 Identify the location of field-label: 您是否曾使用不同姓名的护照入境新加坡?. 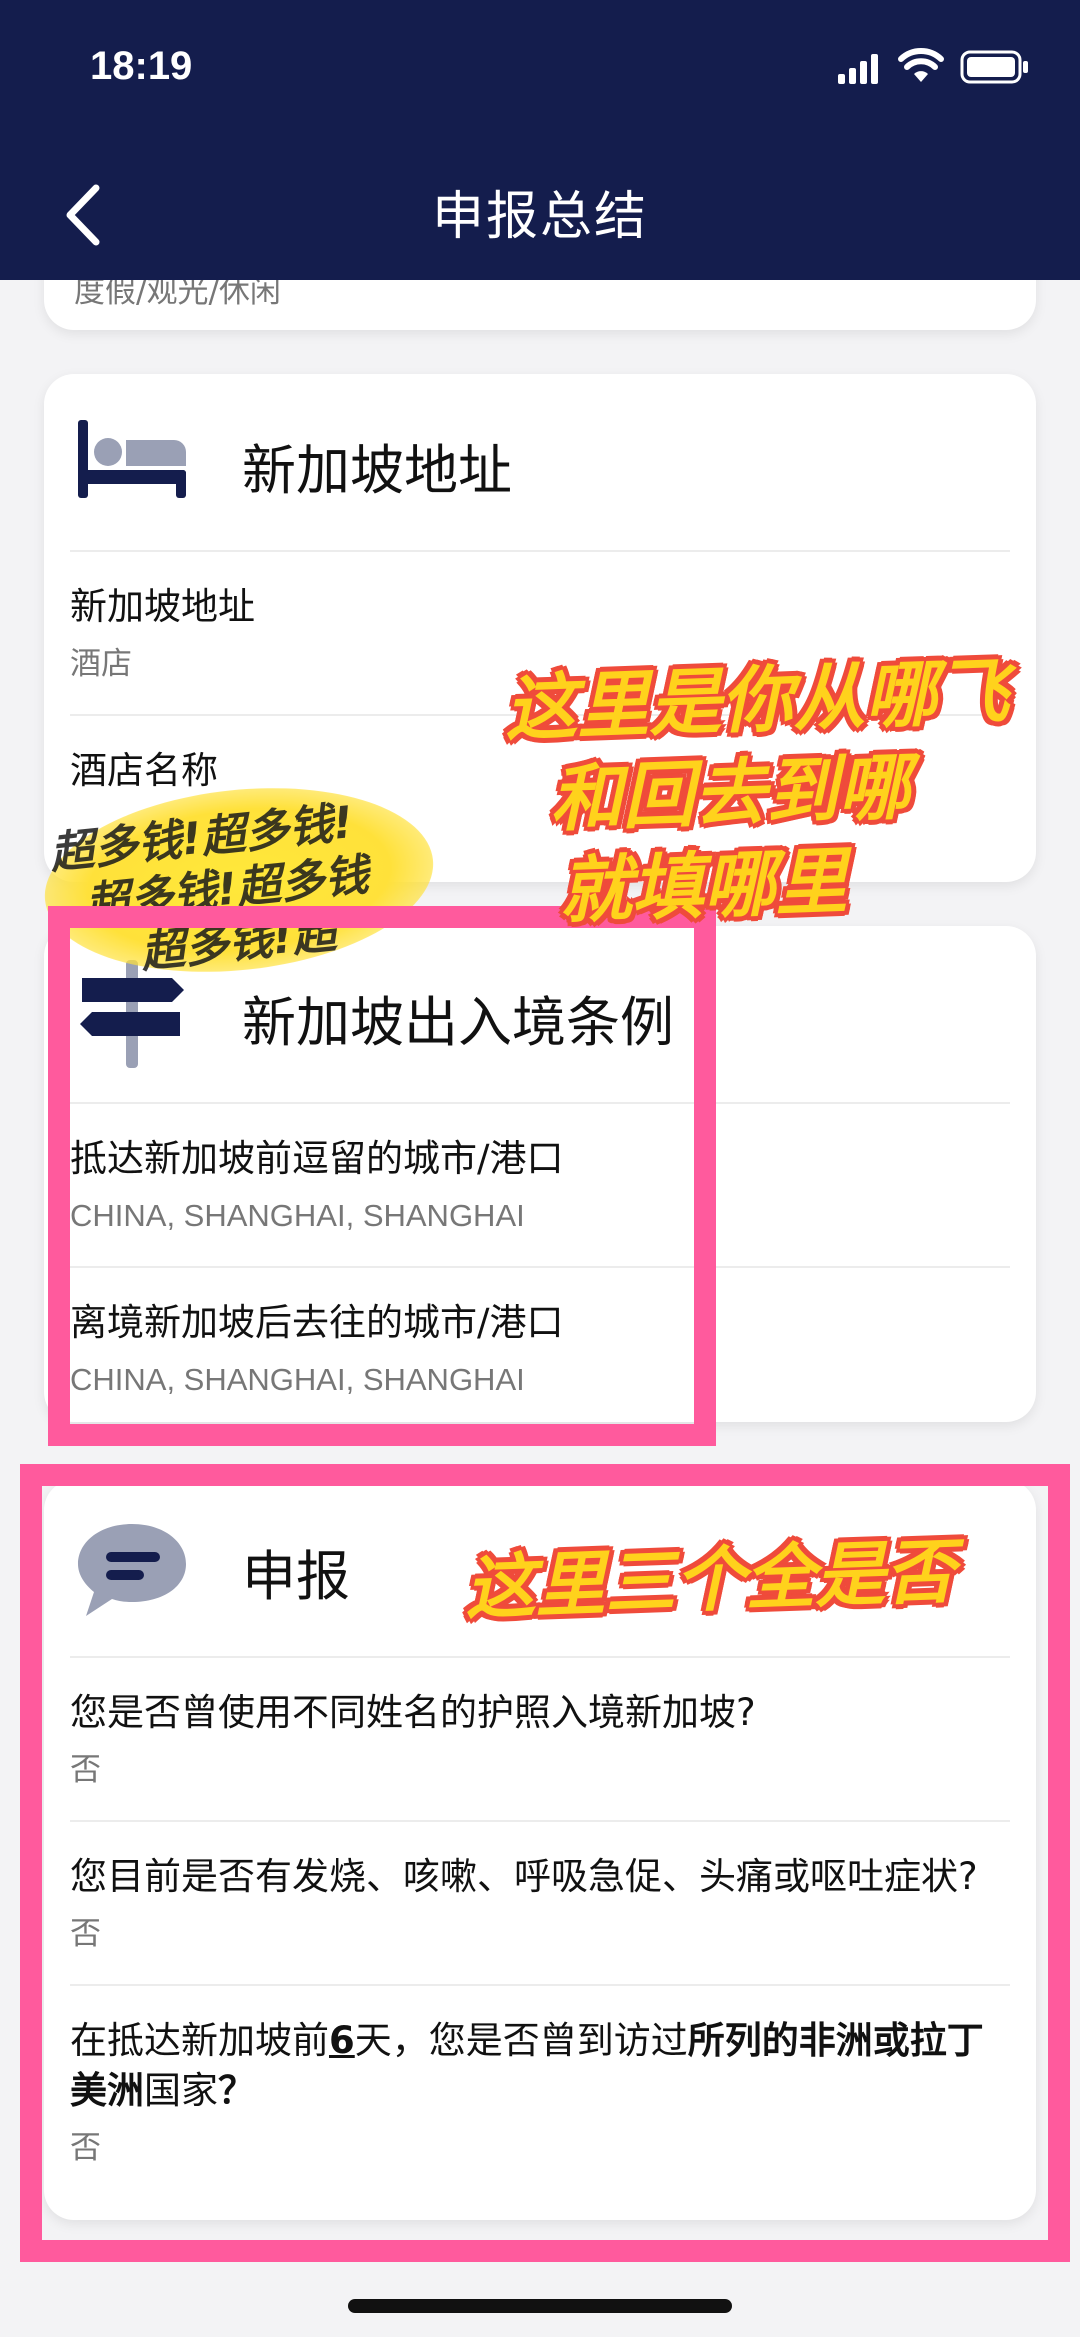
(413, 1712).